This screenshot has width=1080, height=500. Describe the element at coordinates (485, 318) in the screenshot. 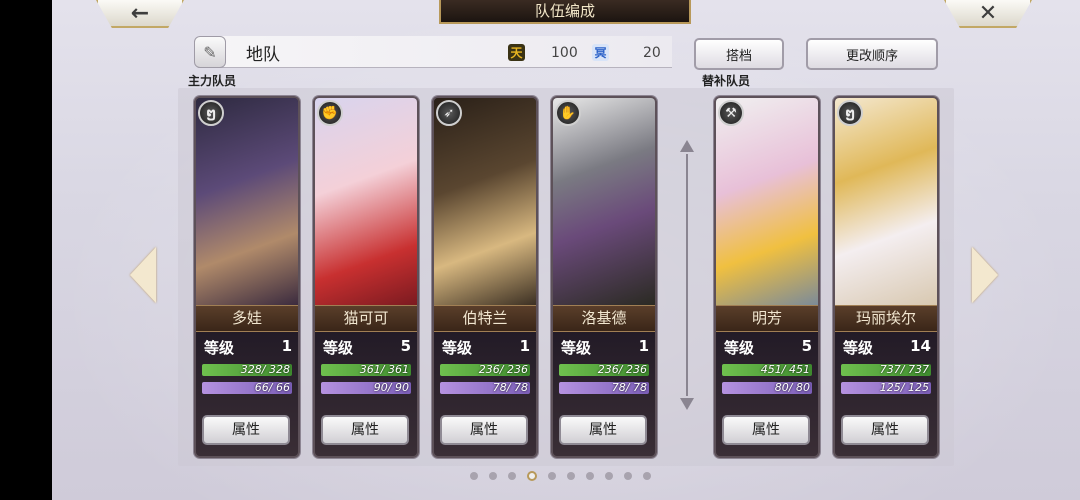

I see `character-name: 伯特兰` at that location.